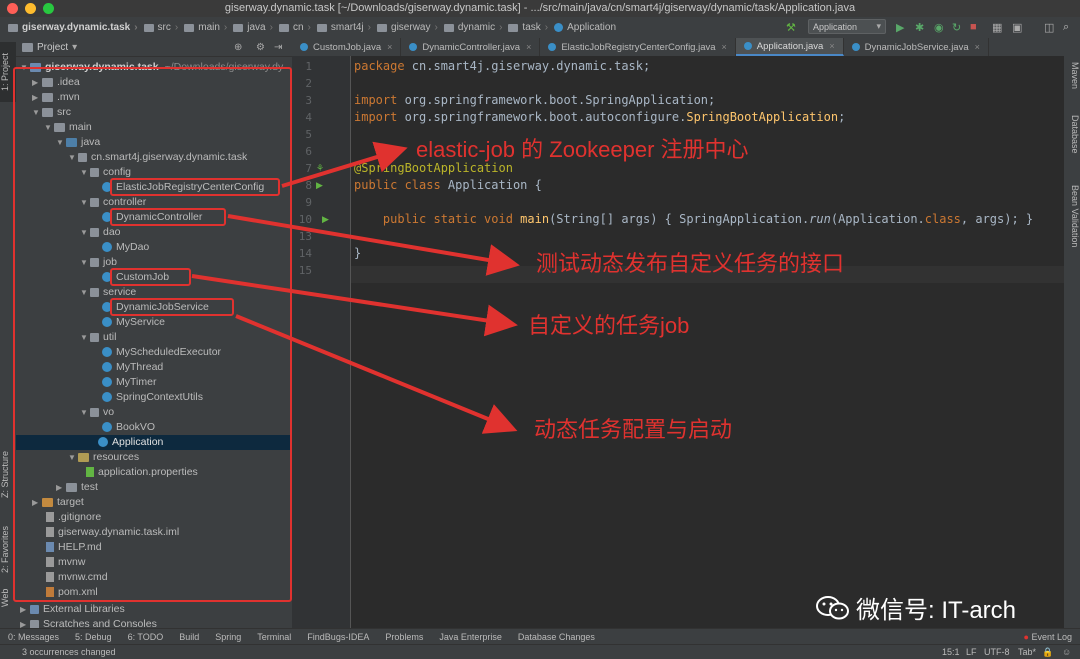  What do you see at coordinates (338, 637) in the screenshot?
I see `tool-findbugs: FindBugs-IDEA` at bounding box center [338, 637].